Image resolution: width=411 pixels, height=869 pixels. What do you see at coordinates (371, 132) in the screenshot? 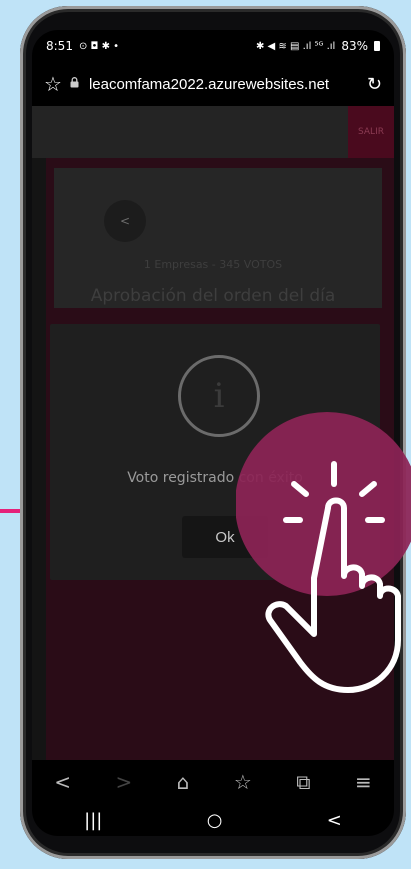
I see `salir-button: SALIR` at bounding box center [371, 132].